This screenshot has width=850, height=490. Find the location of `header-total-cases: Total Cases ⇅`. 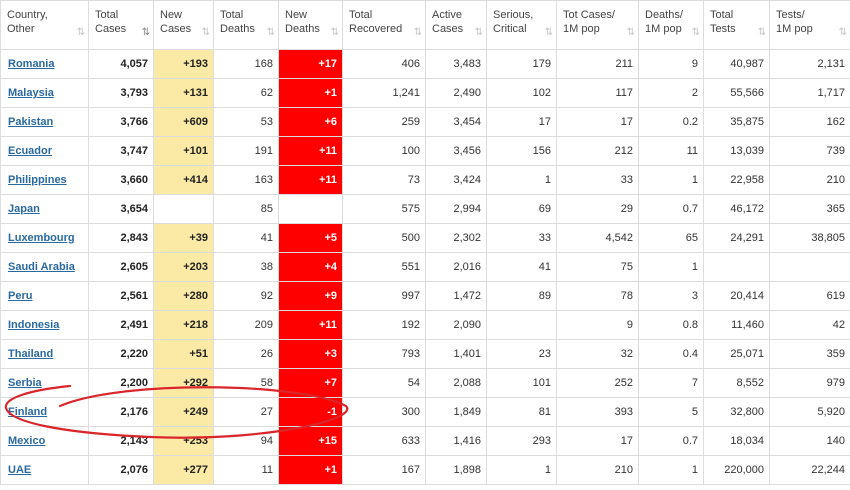

header-total-cases: Total Cases ⇅ is located at coordinates (121, 25).